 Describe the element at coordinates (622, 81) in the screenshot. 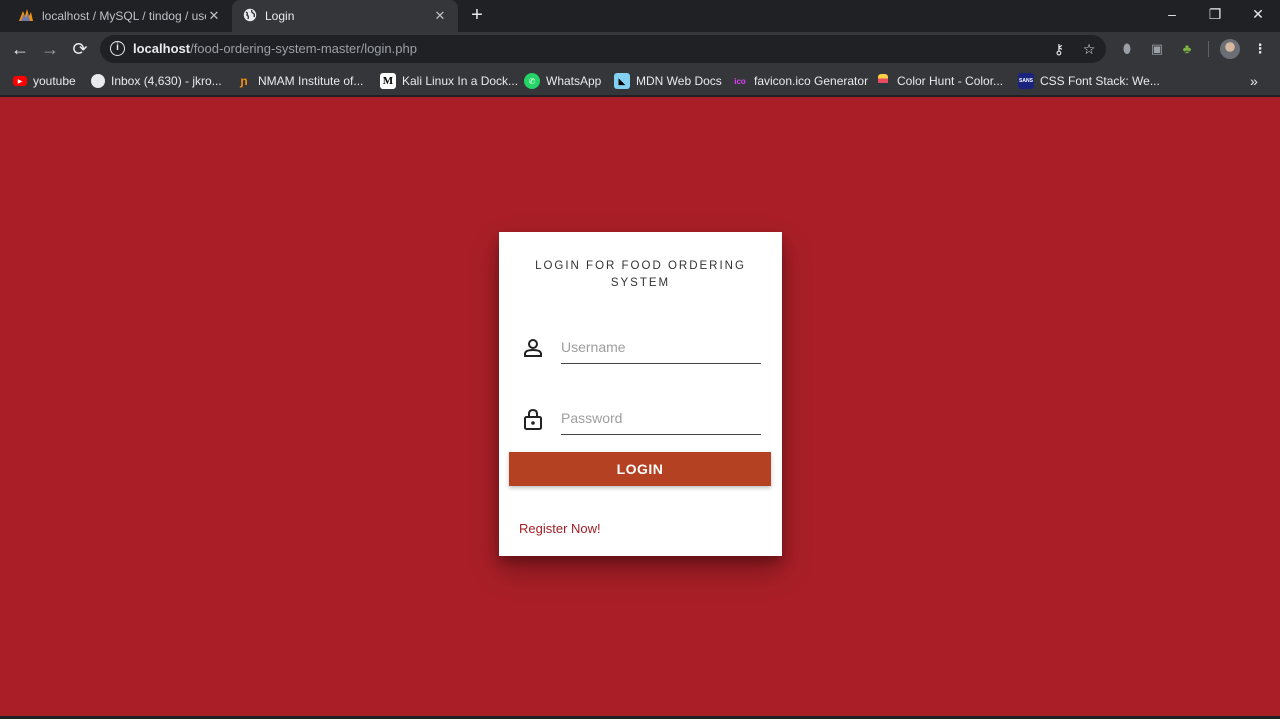

I see `mdn-icon: ◣` at that location.